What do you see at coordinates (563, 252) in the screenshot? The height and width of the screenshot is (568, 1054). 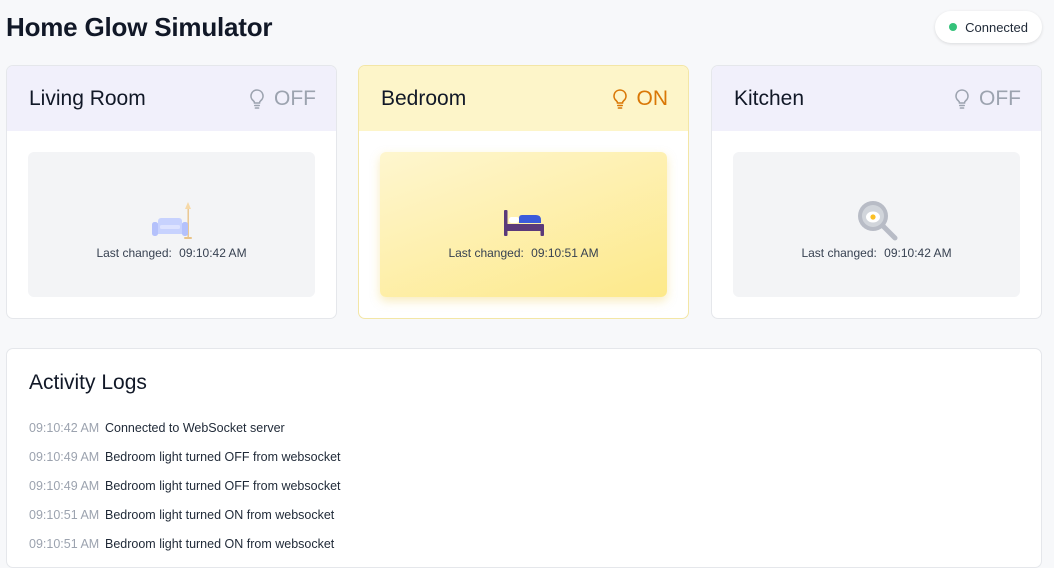 I see `last-changed-time: 09:10:51 AM` at bounding box center [563, 252].